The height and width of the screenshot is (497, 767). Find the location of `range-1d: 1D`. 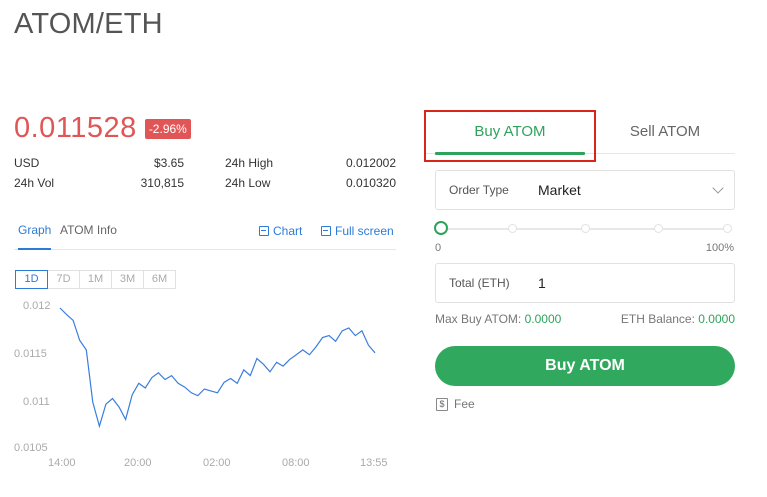

range-1d: 1D is located at coordinates (31, 279).